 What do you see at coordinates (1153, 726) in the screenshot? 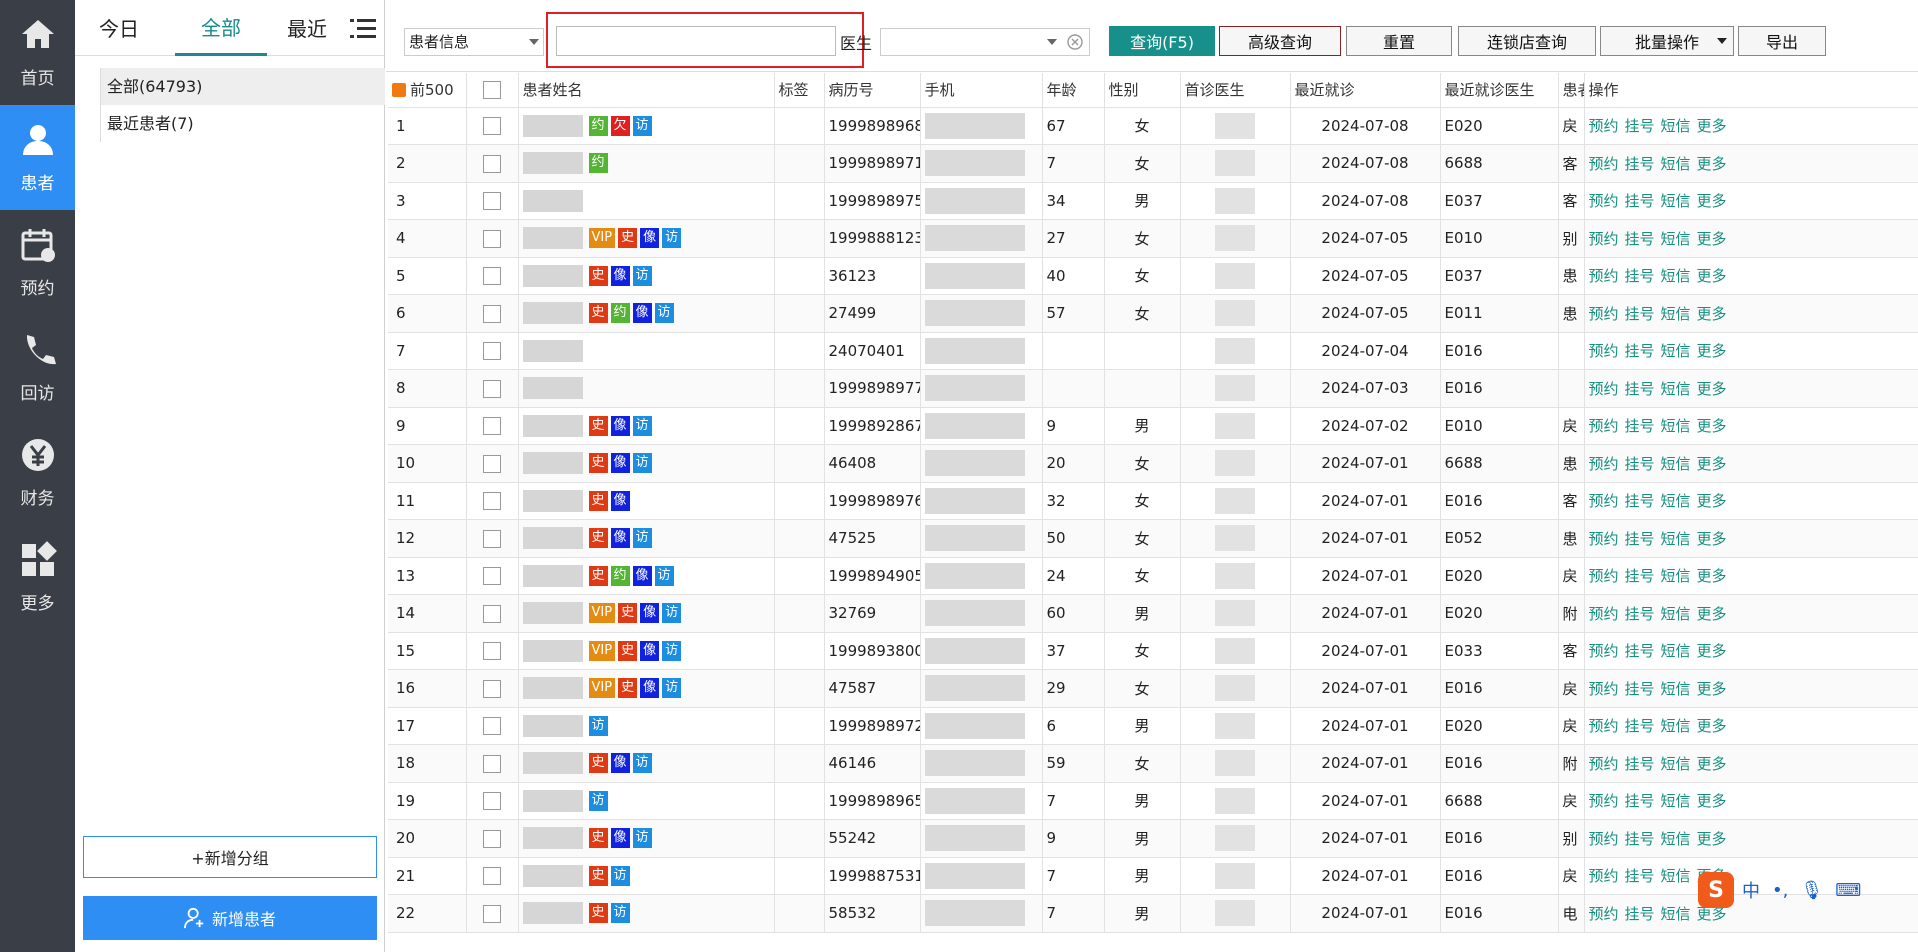
I see `table-row: 17 访 1999898972 6 男 2024-07-01 E020 戻预约 挂号 短信 更多` at bounding box center [1153, 726].